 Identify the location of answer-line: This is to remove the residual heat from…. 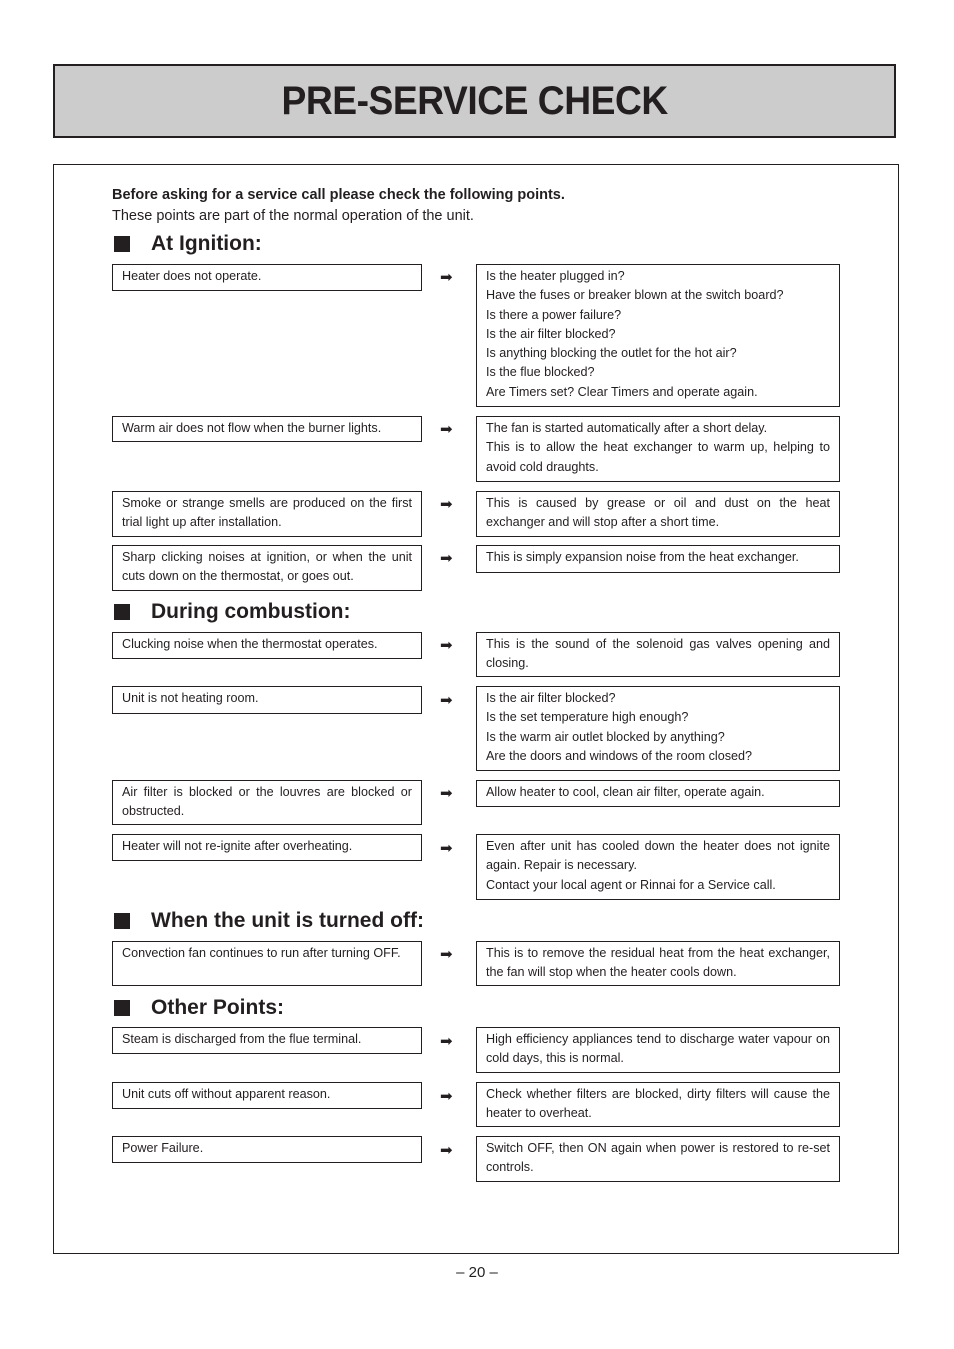
(658, 963).